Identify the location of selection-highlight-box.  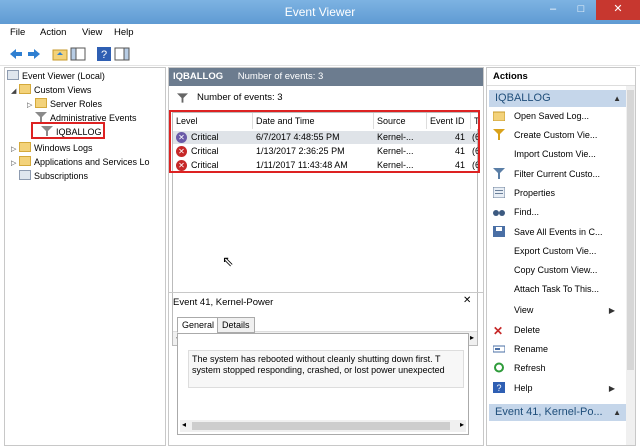
(68, 130).